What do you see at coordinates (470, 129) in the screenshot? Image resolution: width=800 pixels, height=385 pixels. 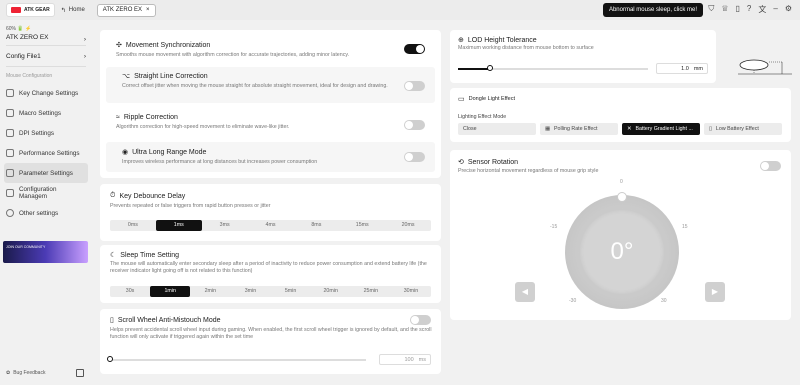 I see `dongle-option-label: Close` at bounding box center [470, 129].